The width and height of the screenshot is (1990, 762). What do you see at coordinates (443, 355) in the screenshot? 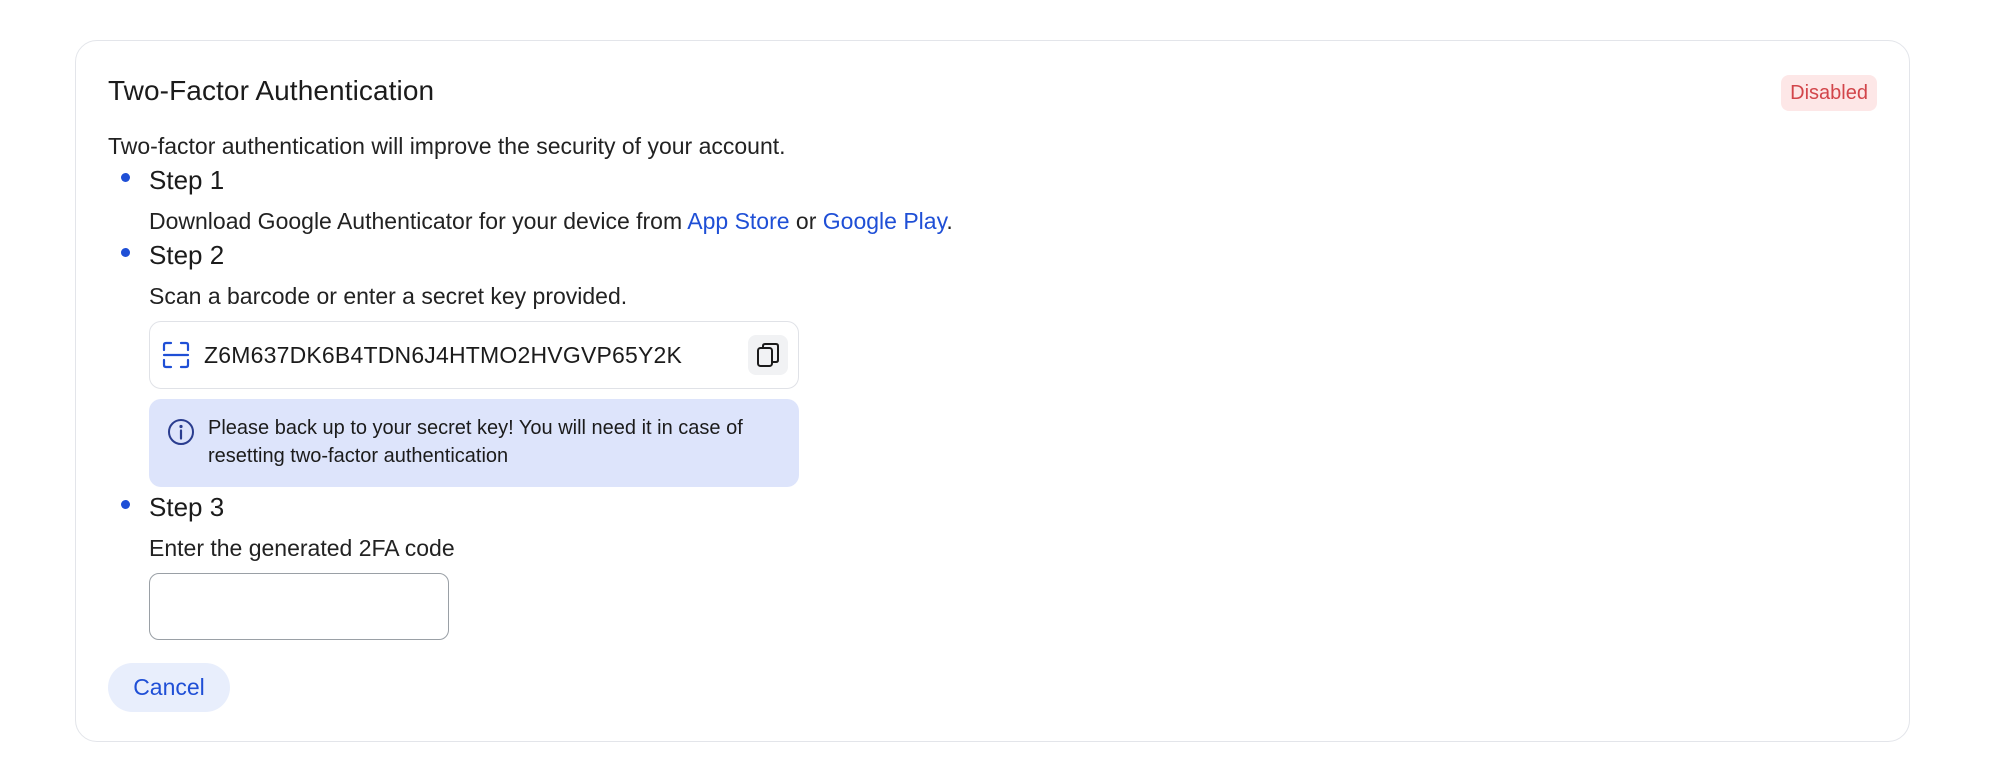
I see `secret-key-text: Z6M637DK6B4TDN6J4HTMO2HVGVP65Y2K` at bounding box center [443, 355].